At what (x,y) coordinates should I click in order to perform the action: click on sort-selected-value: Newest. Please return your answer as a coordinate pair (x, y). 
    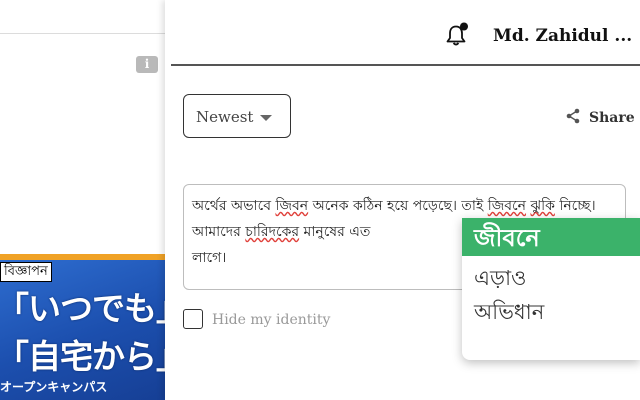
    Looking at the image, I should click on (225, 117).